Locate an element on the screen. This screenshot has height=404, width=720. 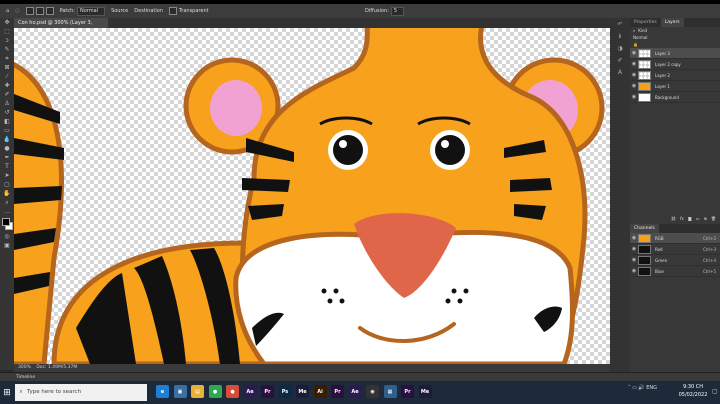
quick-mask-icon: ◎ is located at coordinates (7, 236).